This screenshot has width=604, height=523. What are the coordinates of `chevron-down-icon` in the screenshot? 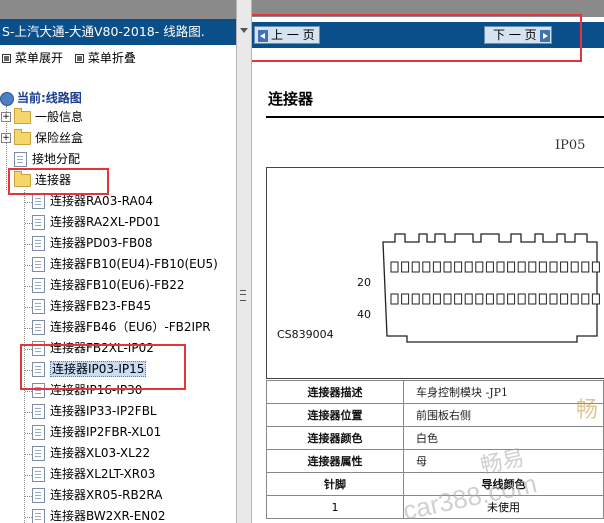 It's located at (244, 30).